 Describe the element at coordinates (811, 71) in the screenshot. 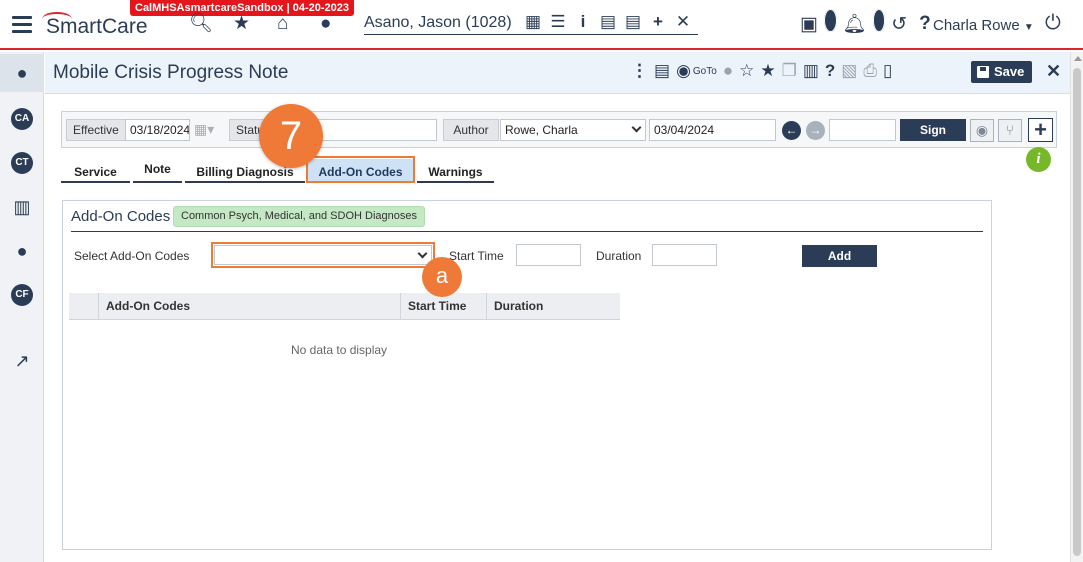

I see `book-icon: ▥` at that location.